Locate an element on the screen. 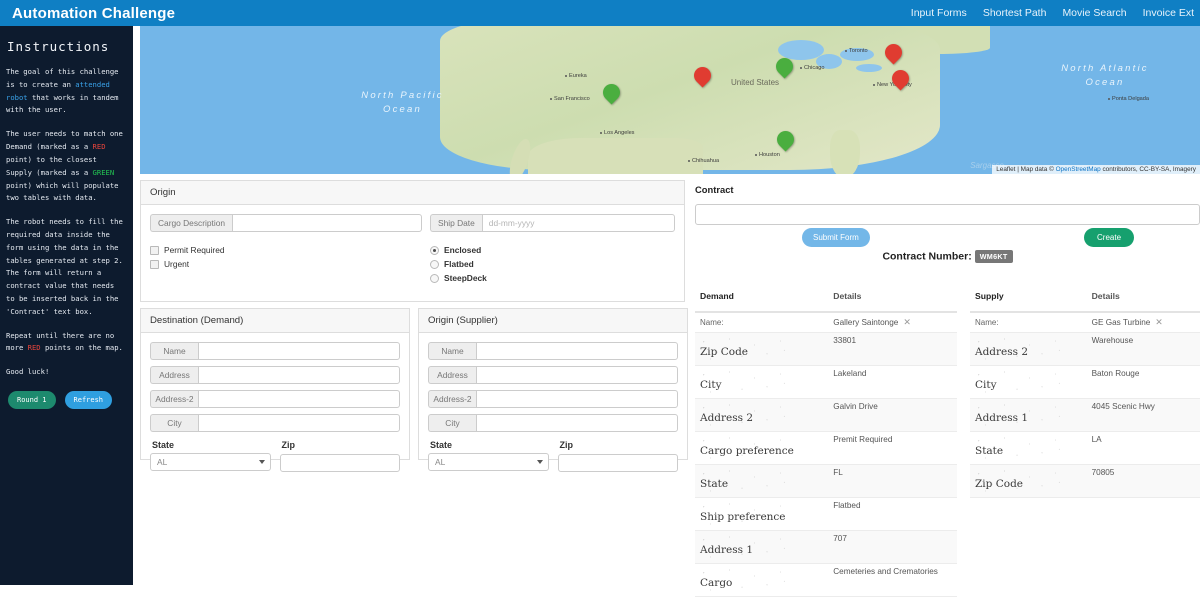 The height and width of the screenshot is (597, 1200). supply-row-key: State is located at coordinates (1019, 448).